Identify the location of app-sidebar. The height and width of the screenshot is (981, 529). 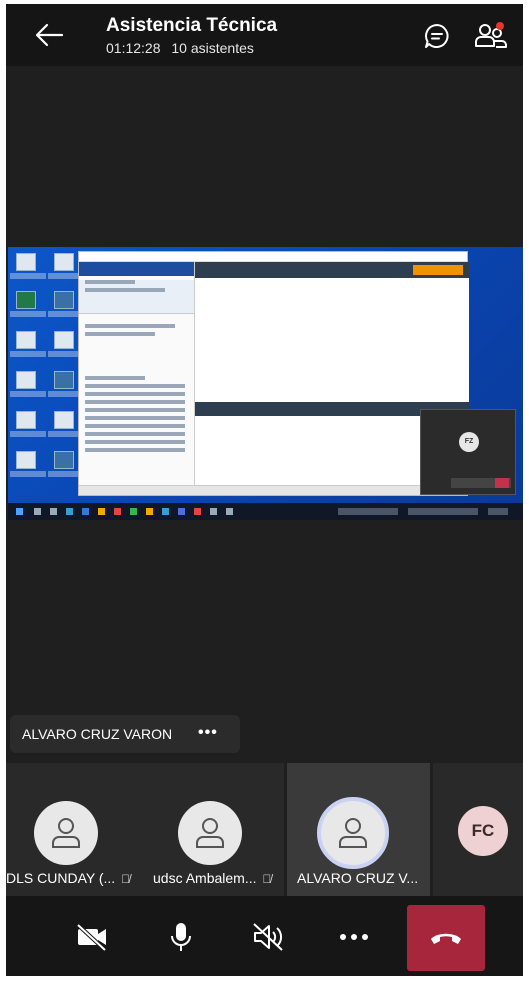
(137, 374).